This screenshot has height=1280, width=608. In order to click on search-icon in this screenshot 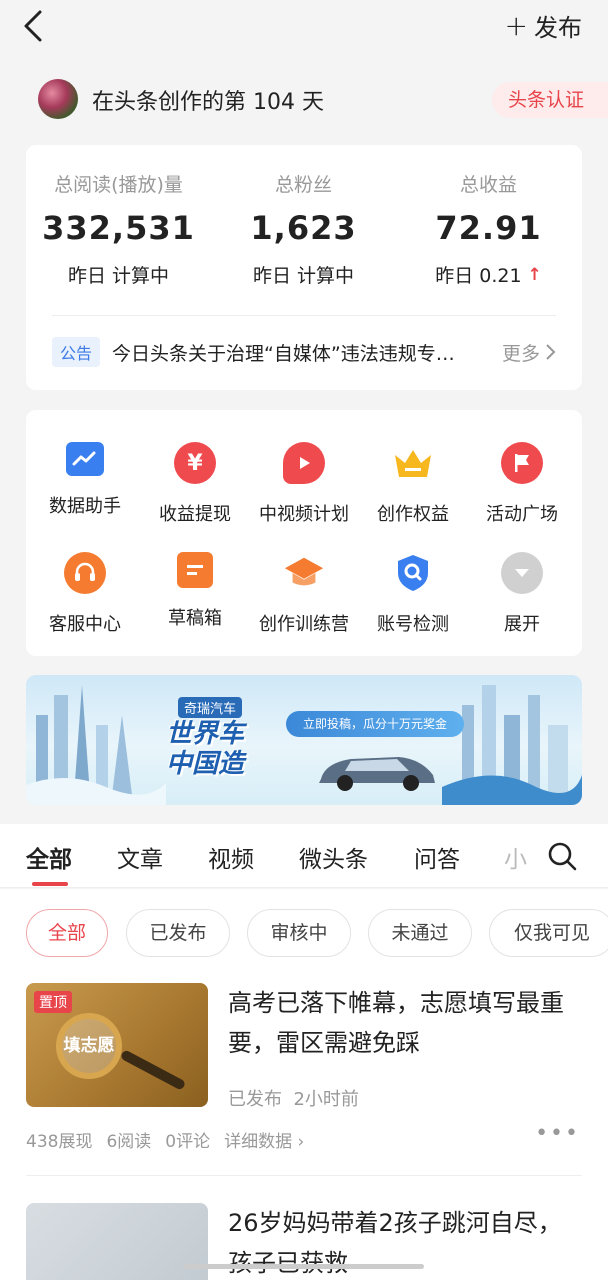, I will do `click(562, 856)`.